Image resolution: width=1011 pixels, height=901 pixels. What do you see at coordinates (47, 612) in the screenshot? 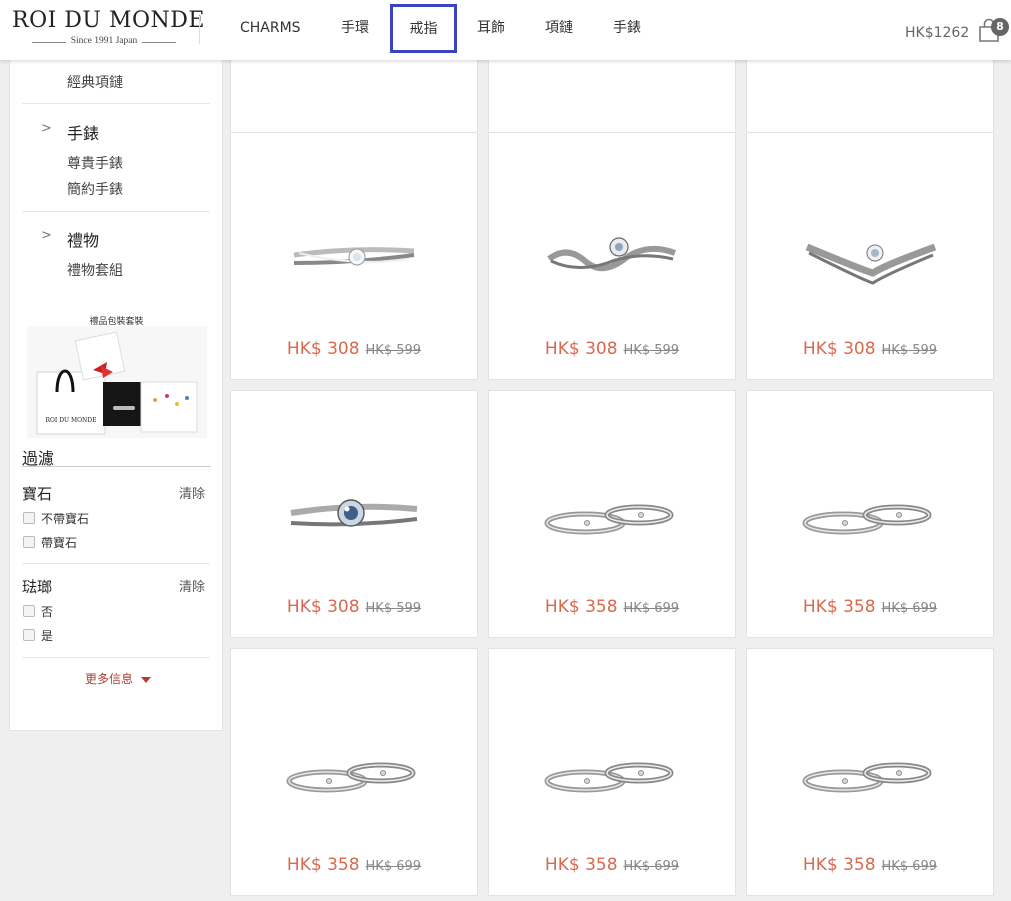
I see `checkbox-label: 否` at bounding box center [47, 612].